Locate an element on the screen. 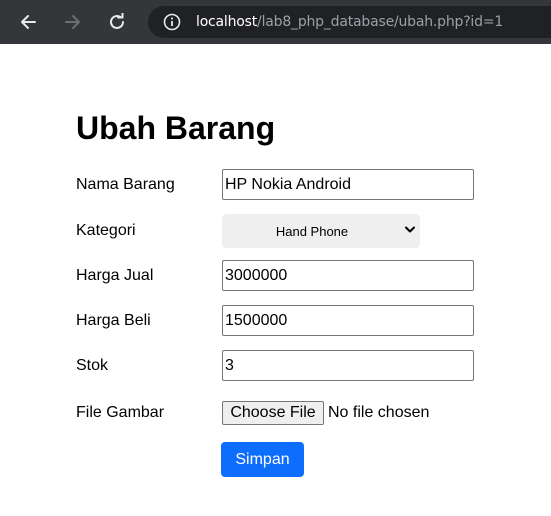 This screenshot has height=516, width=551. stok-input is located at coordinates (348, 365).